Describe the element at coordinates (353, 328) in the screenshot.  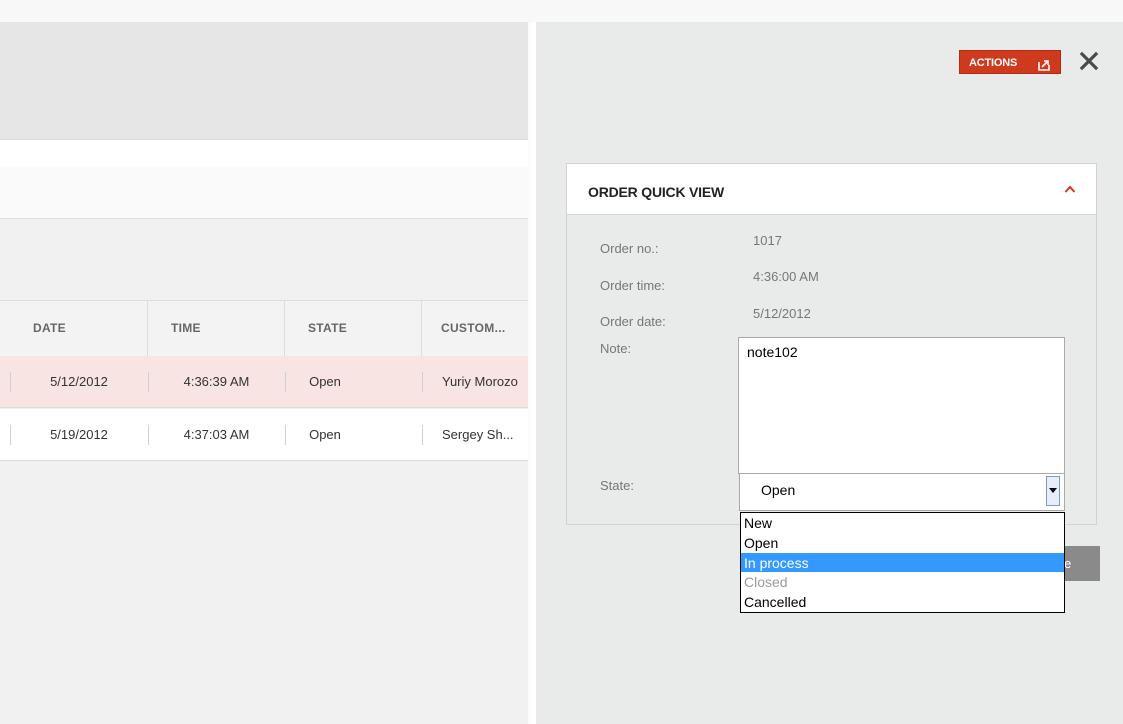
I see `column-header-state: STATE` at that location.